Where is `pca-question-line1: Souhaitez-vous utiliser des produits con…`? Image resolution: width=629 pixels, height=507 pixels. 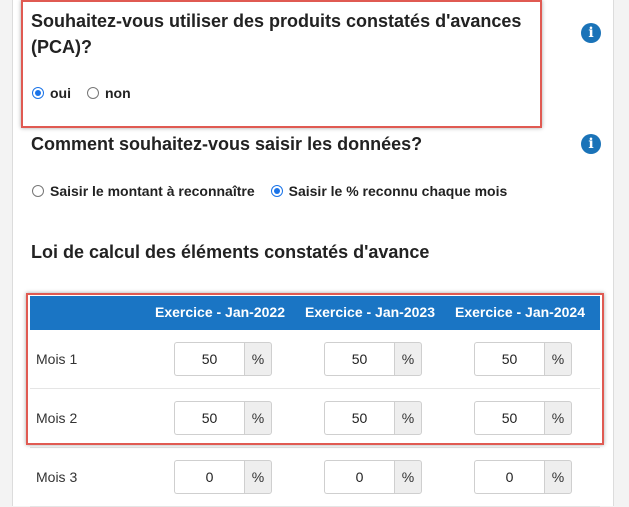 pca-question-line1: Souhaitez-vous utiliser des produits con… is located at coordinates (276, 21).